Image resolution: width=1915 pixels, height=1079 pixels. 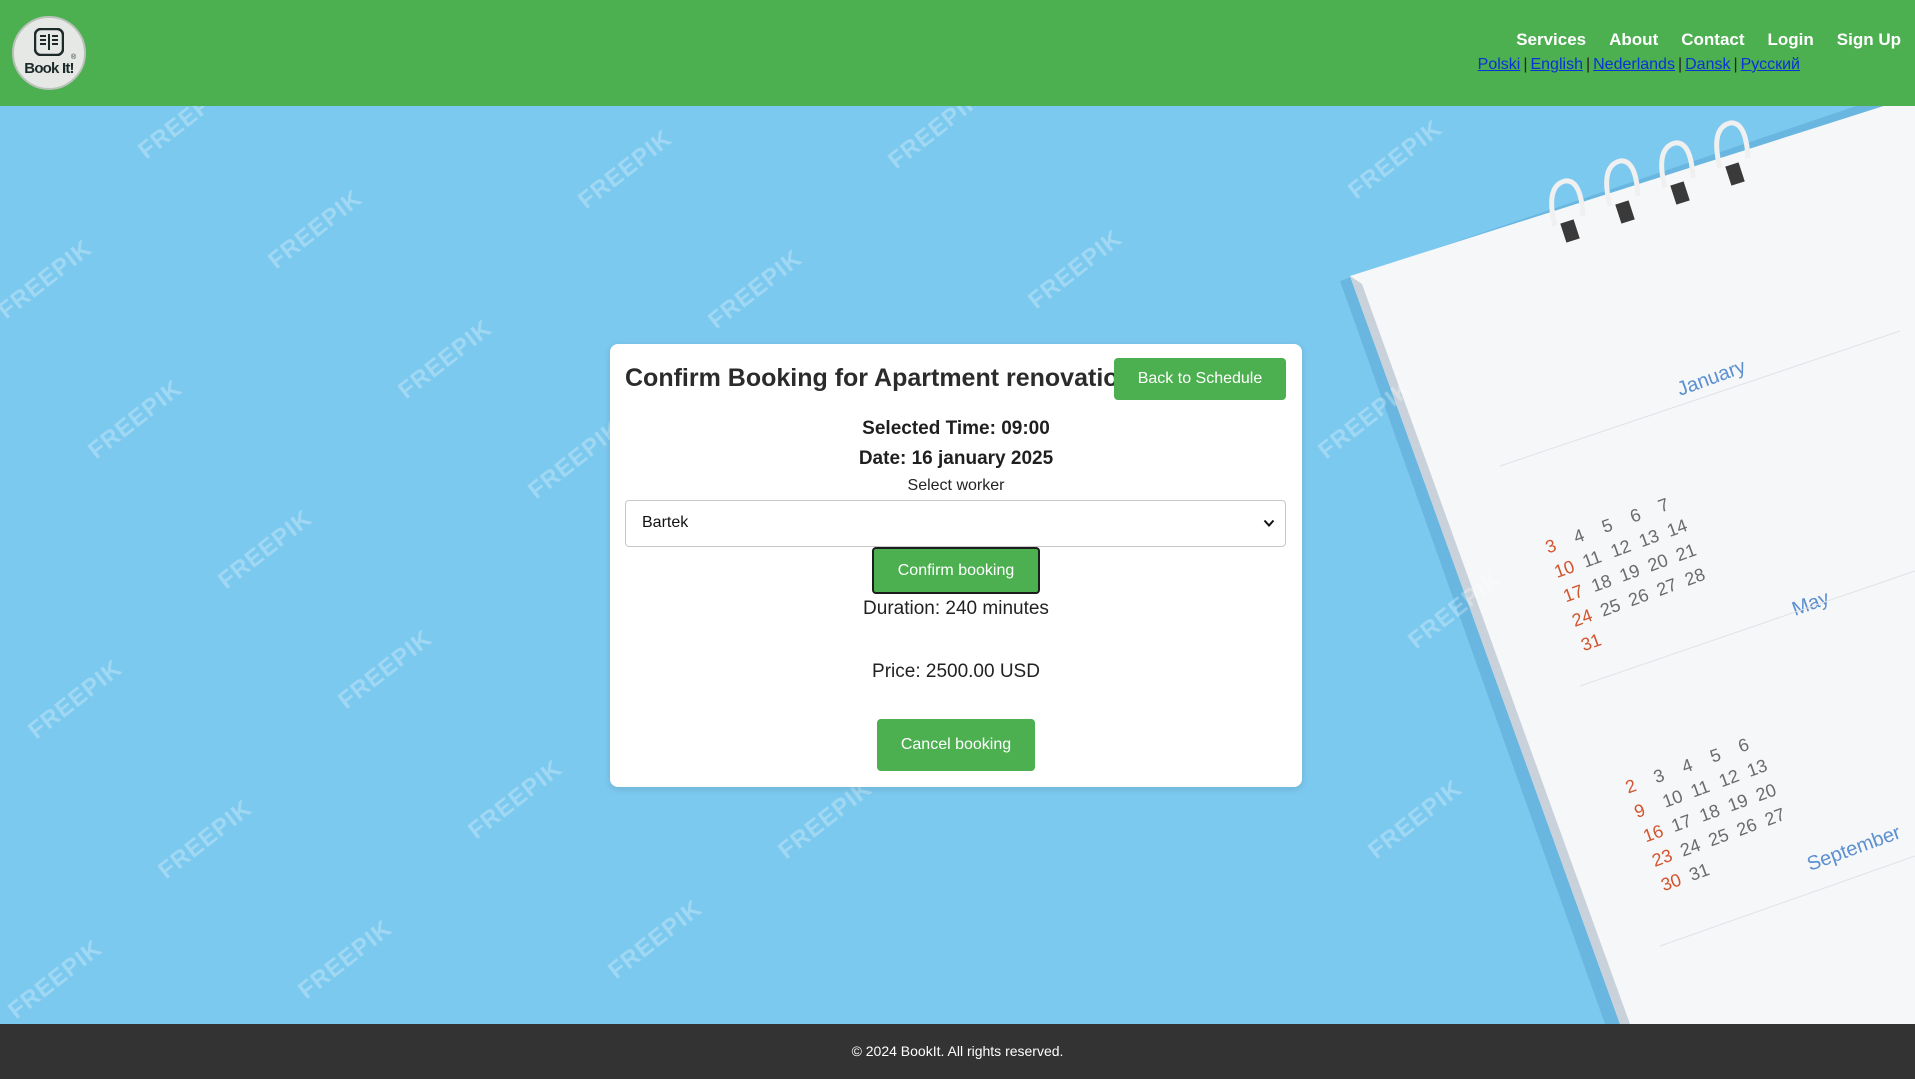 I want to click on duration-text: Duration: 240 minutes, so click(x=956, y=608).